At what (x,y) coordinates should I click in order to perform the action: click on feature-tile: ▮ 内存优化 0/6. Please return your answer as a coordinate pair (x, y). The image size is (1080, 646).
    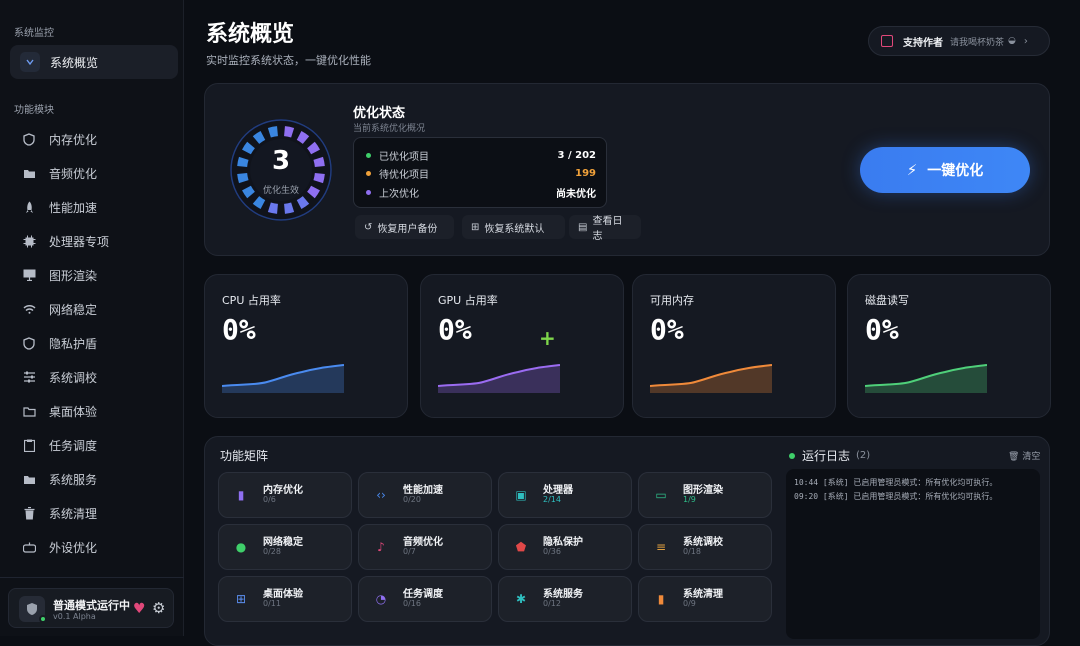
    Looking at the image, I should click on (285, 495).